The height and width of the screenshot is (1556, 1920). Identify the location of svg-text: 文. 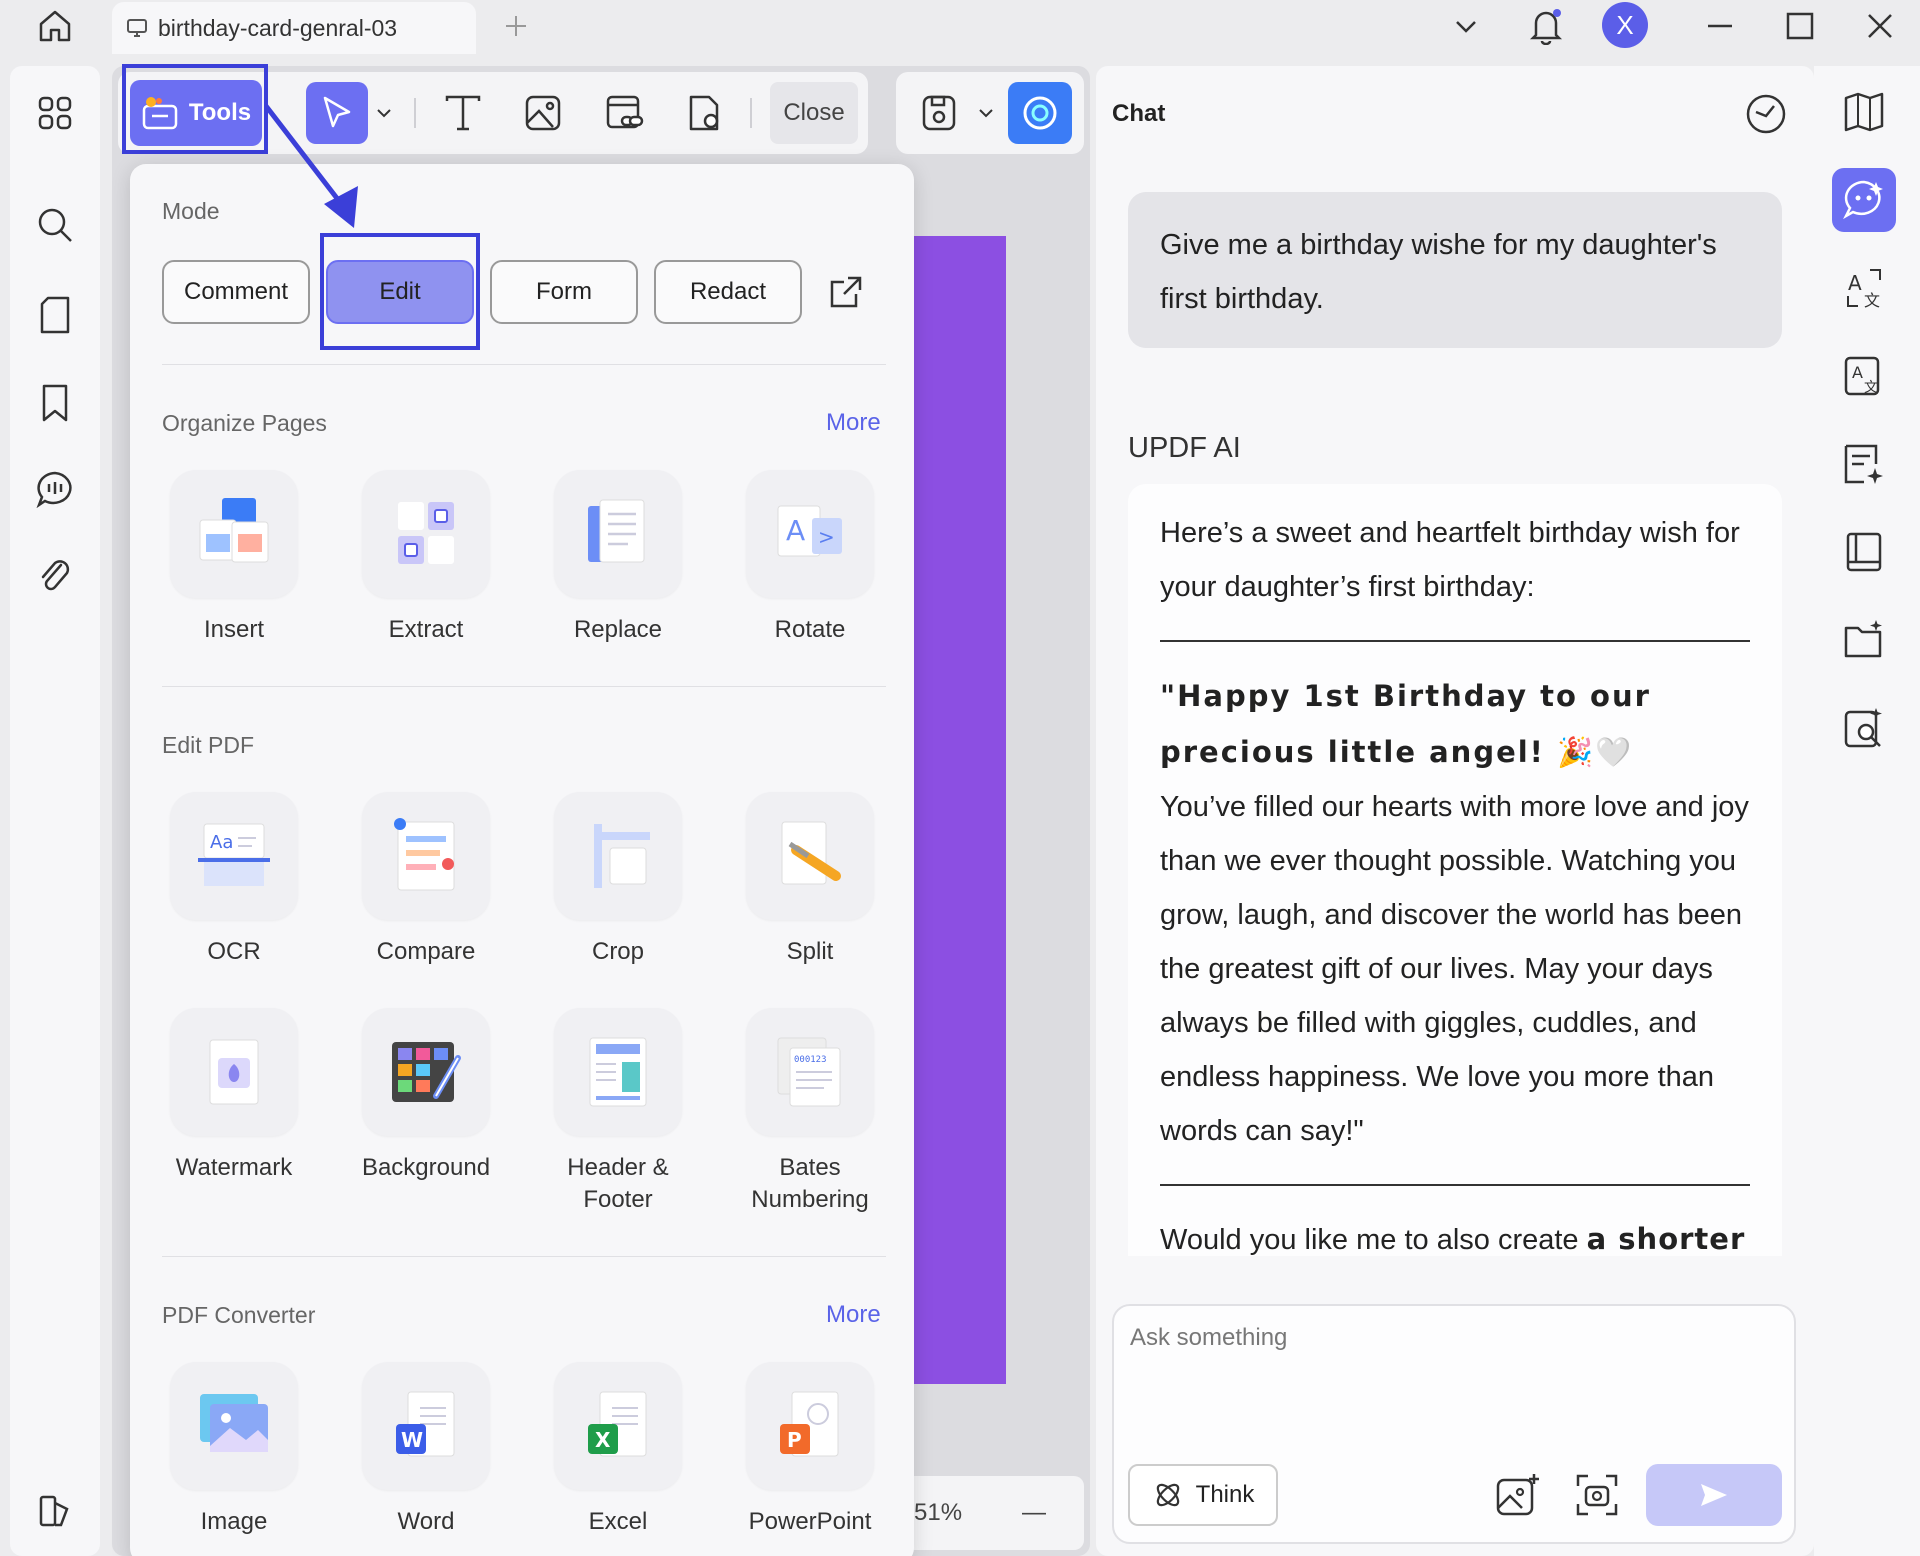
(1871, 388).